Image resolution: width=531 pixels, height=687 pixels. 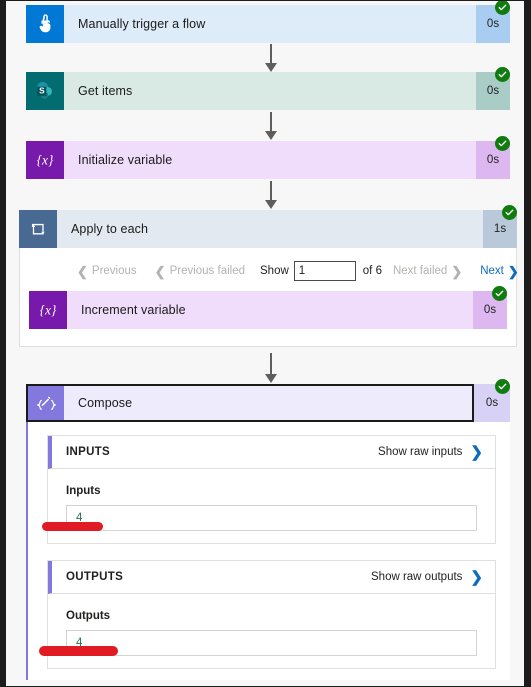 I want to click on flow-step-title: Increment variable, so click(x=270, y=310).